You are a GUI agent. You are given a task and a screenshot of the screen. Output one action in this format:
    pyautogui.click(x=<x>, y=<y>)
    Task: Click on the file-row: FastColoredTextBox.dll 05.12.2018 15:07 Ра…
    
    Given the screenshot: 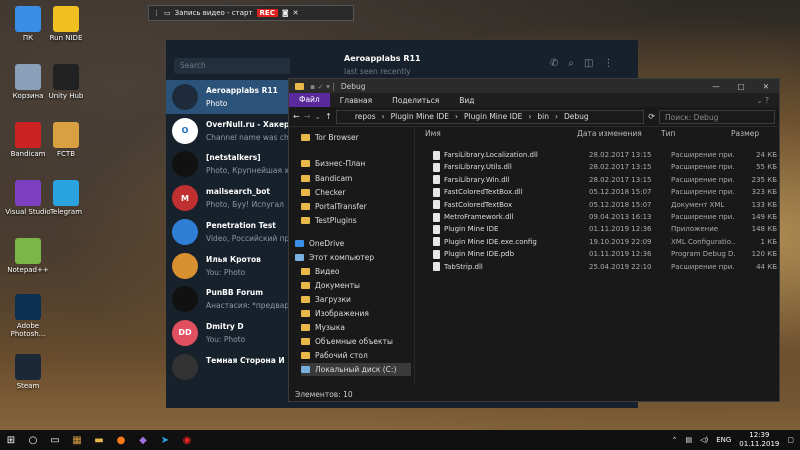 What is the action you would take?
    pyautogui.click(x=605, y=192)
    